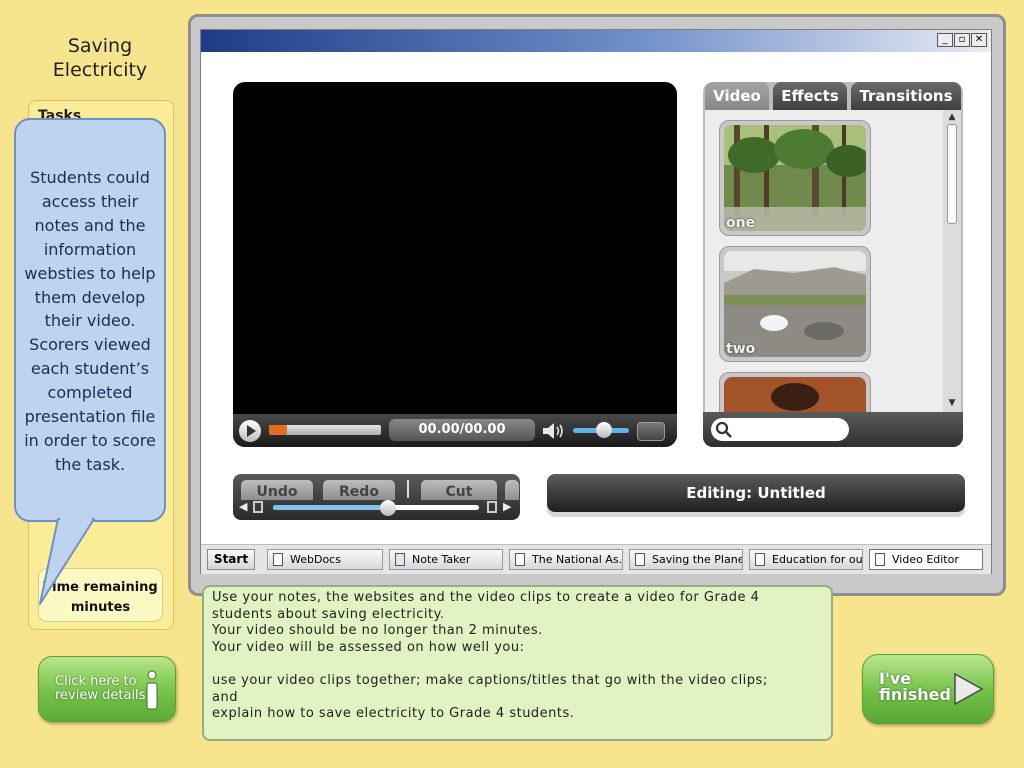 The height and width of the screenshot is (768, 1024). I want to click on taskbar-item-label: WebDocs, so click(315, 559).